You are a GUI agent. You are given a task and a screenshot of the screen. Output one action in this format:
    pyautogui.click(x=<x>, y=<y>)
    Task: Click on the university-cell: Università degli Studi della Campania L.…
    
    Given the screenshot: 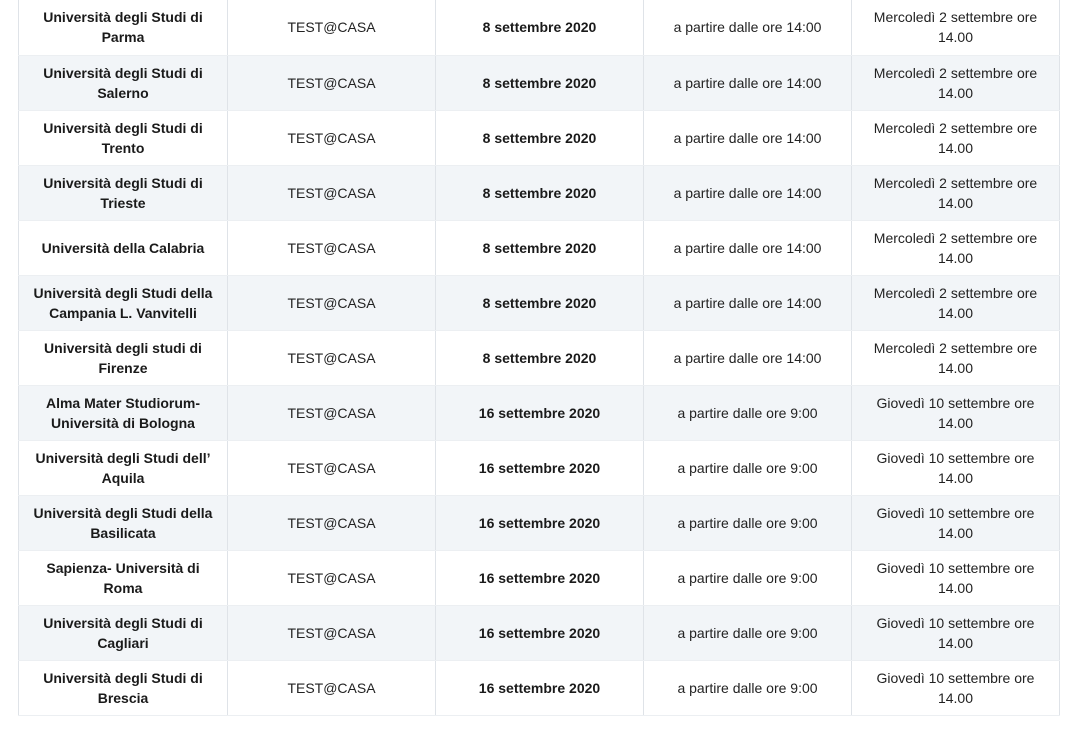 What is the action you would take?
    pyautogui.click(x=123, y=303)
    